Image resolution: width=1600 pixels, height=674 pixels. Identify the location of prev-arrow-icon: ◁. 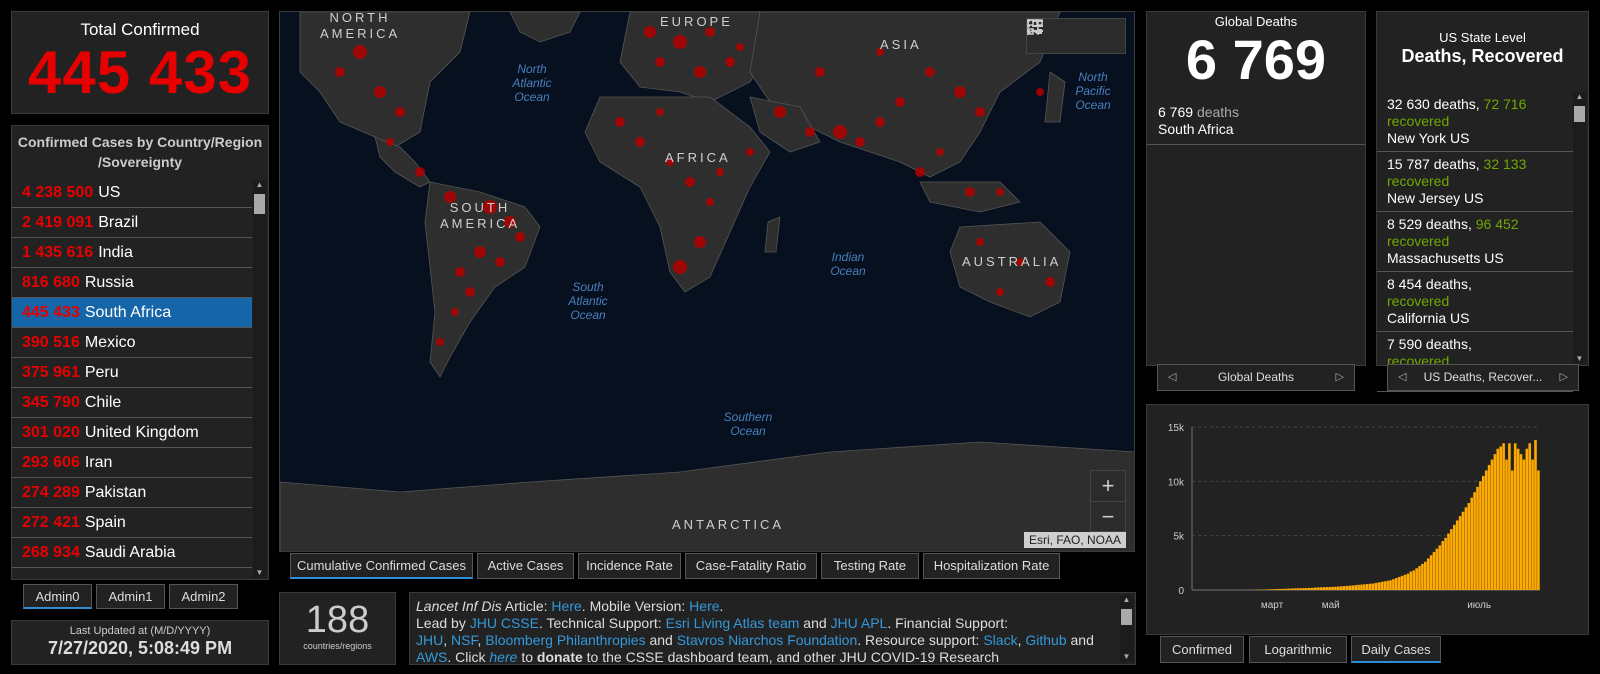
(1172, 377).